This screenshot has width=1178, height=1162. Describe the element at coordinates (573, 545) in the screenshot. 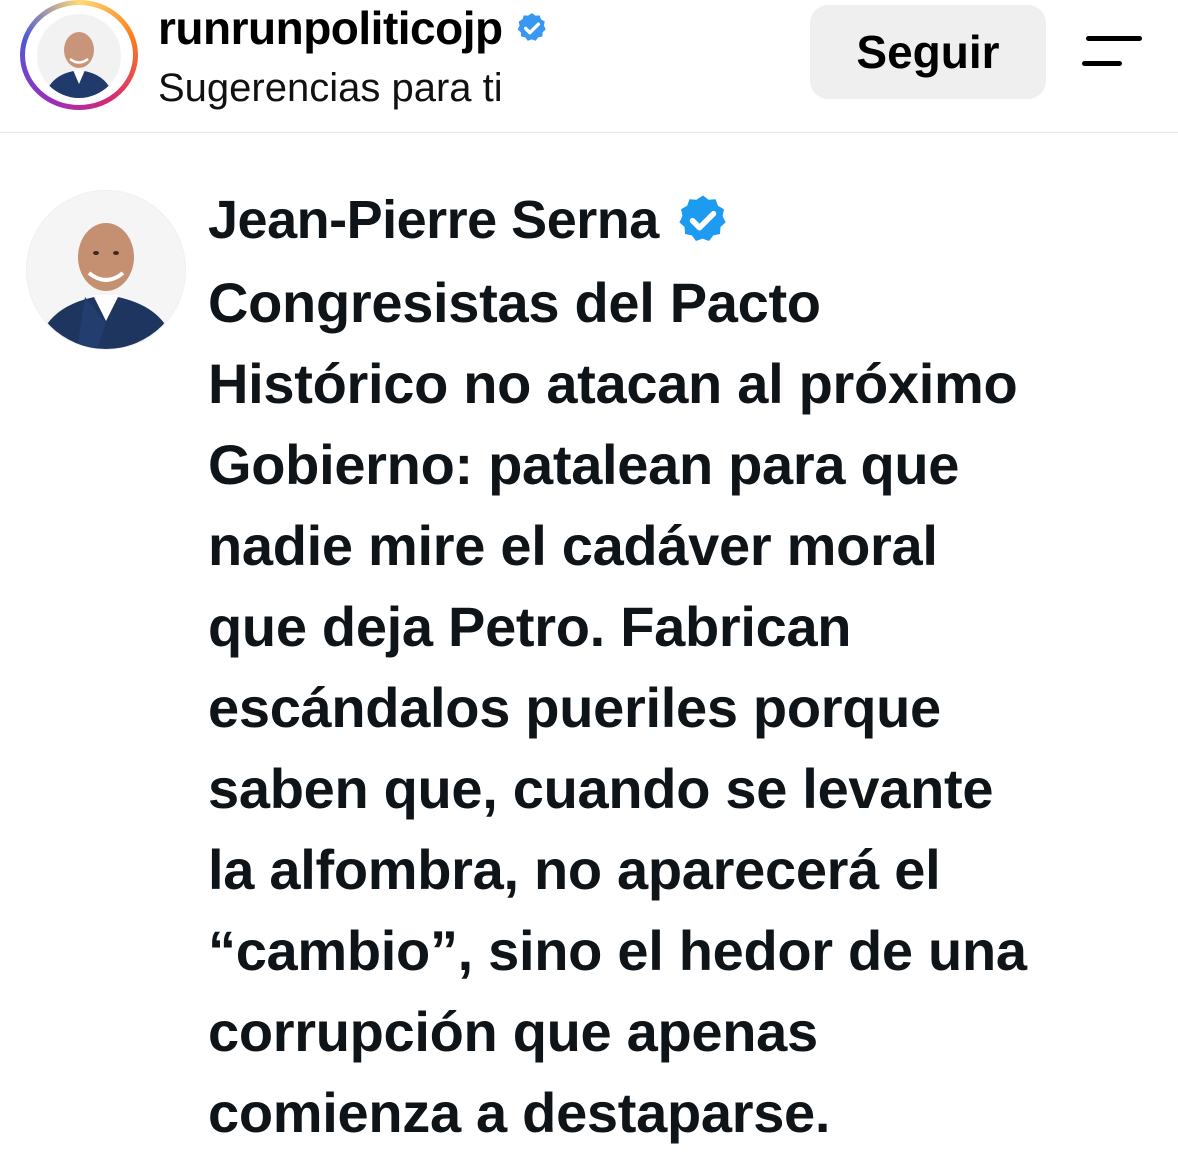

I see `tweet-text-line: nadie mire el cadáver moral` at that location.